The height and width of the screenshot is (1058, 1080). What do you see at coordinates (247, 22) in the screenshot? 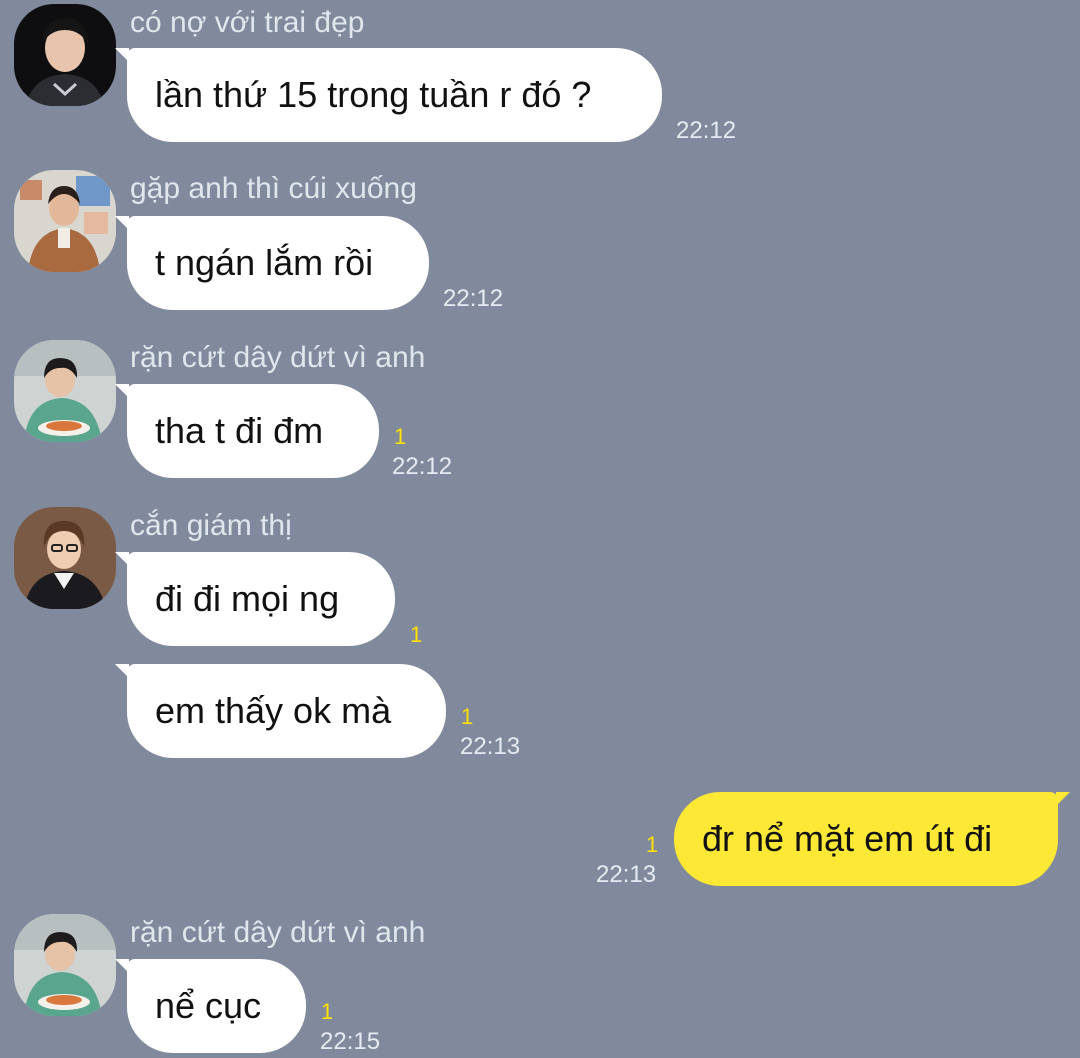
I see `sender-name: có nợ với trai đẹp` at bounding box center [247, 22].